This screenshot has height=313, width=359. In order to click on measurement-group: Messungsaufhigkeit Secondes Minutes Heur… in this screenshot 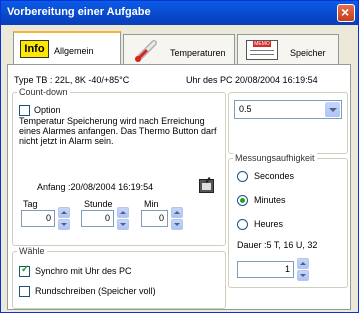, I will do `click(288, 220)`.